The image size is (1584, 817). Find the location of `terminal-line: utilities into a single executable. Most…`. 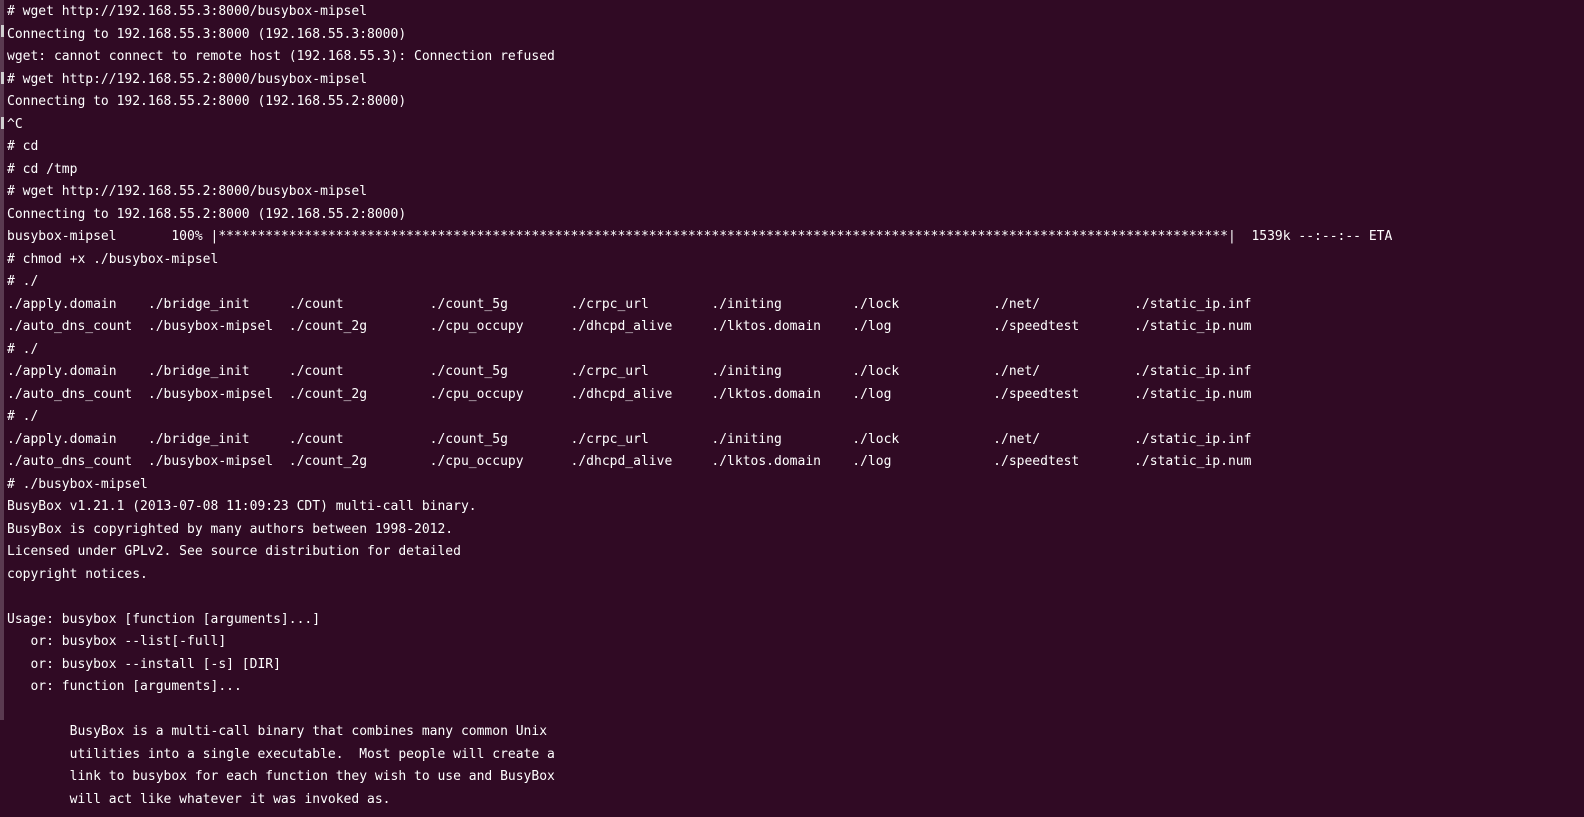

terminal-line: utilities into a single executable. Most… is located at coordinates (281, 754).